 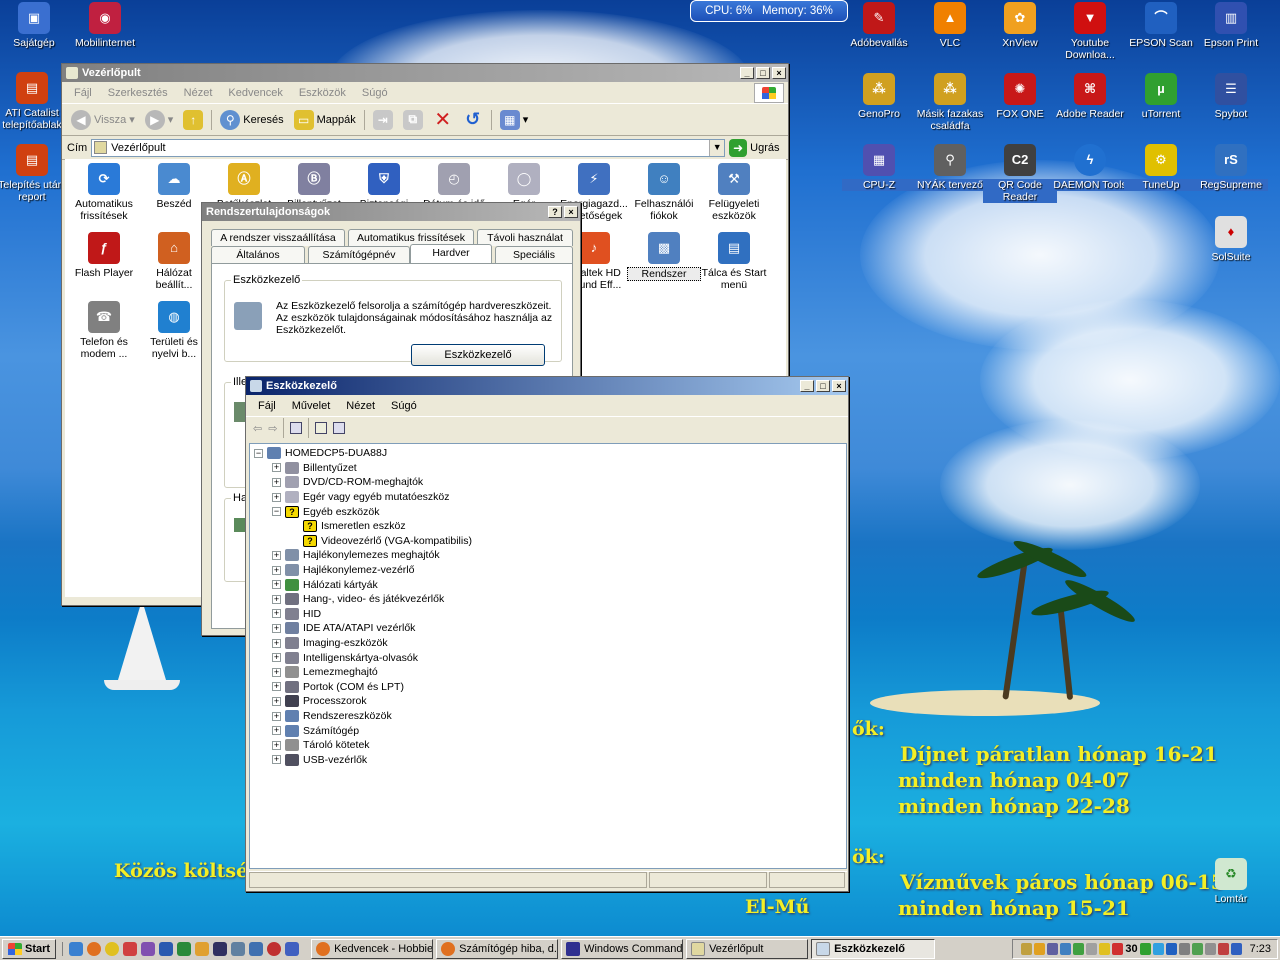 What do you see at coordinates (166, 948) in the screenshot?
I see `quick-launch-word-icon` at bounding box center [166, 948].